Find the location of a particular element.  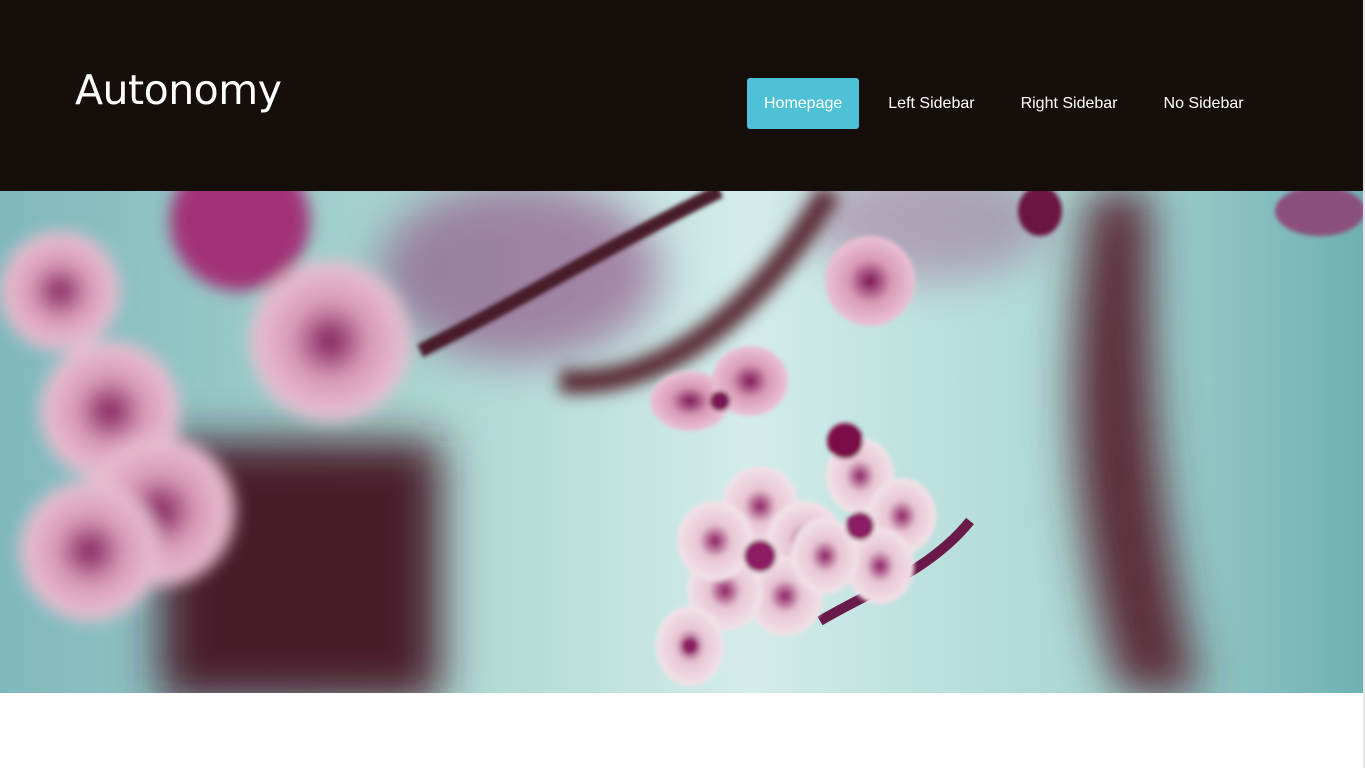

site-logo: Autonomy is located at coordinates (178, 90).